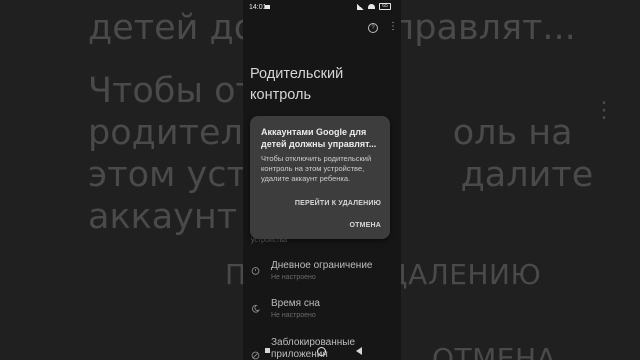 The height and width of the screenshot is (360, 640). What do you see at coordinates (322, 313) in the screenshot?
I see `settings-row-bedtime: Время сна Не настроено` at bounding box center [322, 313].